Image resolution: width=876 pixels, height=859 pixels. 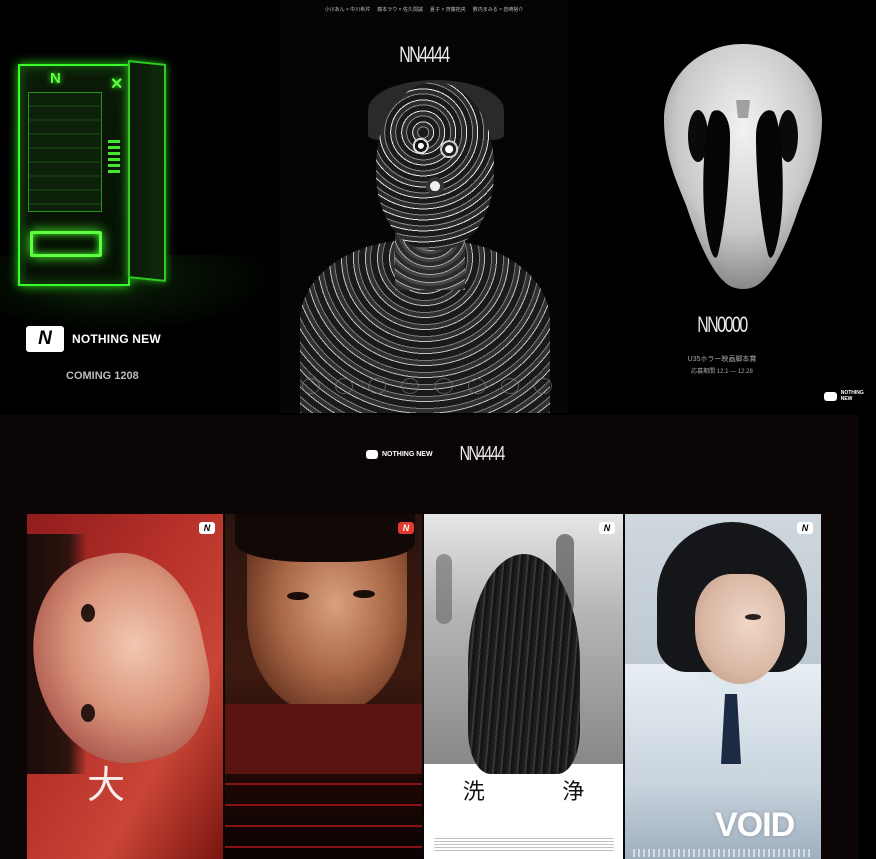 I want to click on title-char: 洗, so click(x=473, y=790).